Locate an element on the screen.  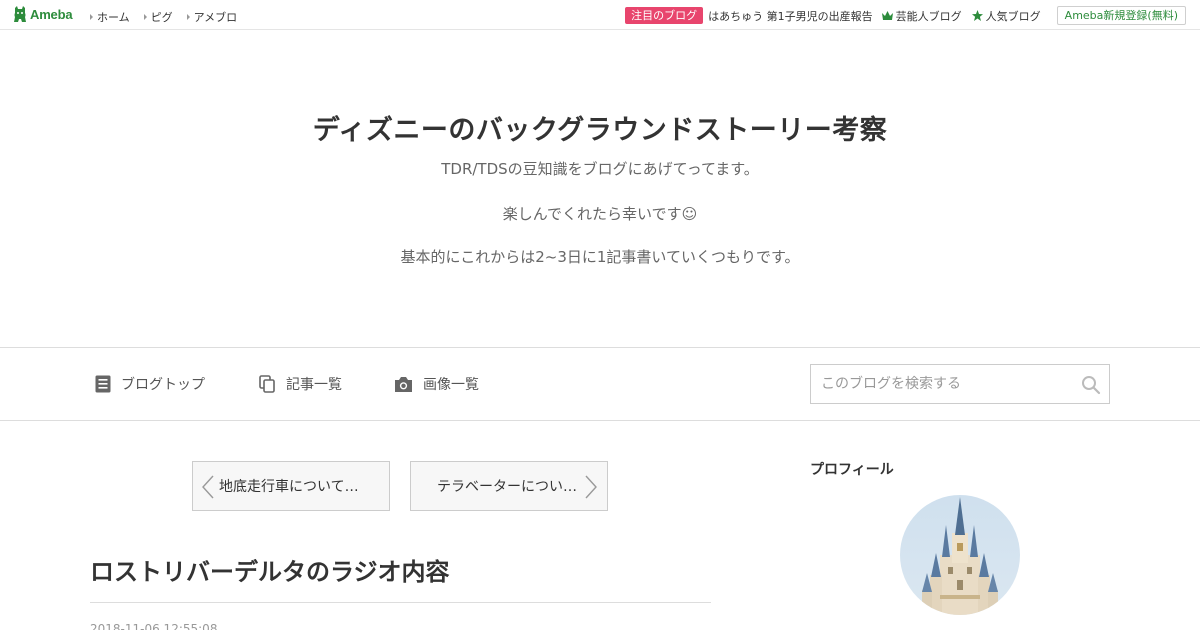
star-icon is located at coordinates (977, 15).